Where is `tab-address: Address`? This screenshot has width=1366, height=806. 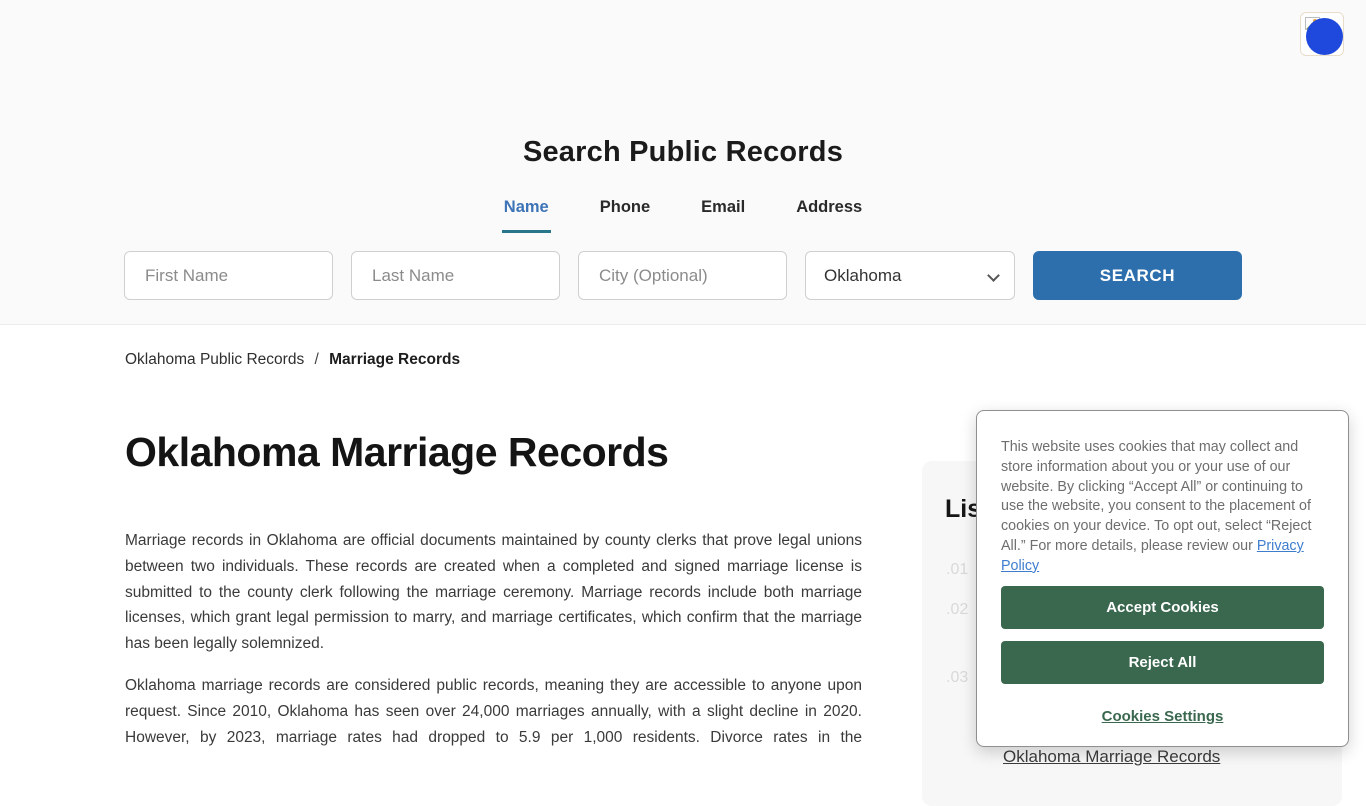
tab-address: Address is located at coordinates (829, 215).